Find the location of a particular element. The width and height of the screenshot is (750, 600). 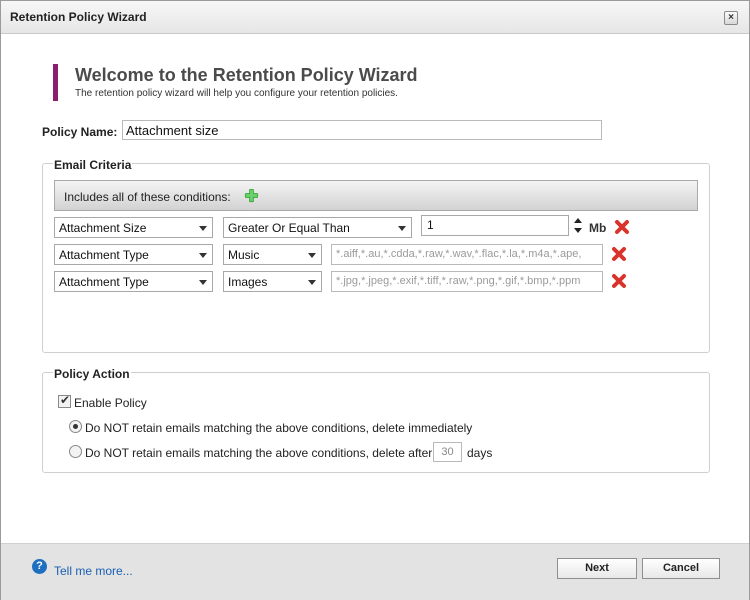

enable-policy-checkbox: ✔ is located at coordinates (64, 400).